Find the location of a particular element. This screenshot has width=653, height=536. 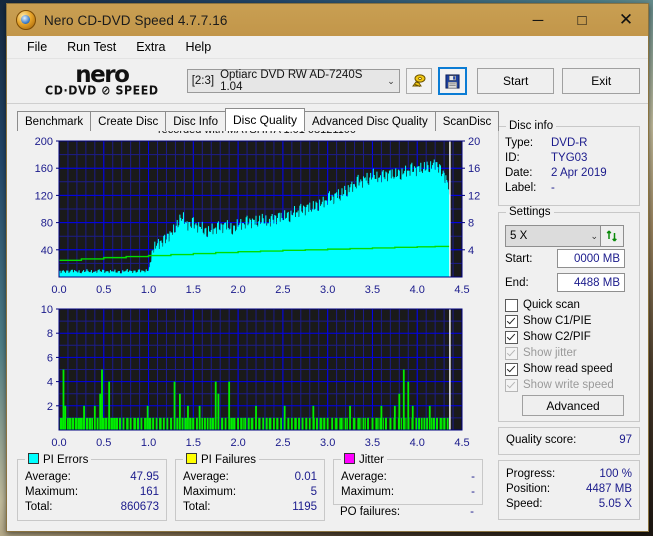

svg-text: 20 is located at coordinates (474, 142).